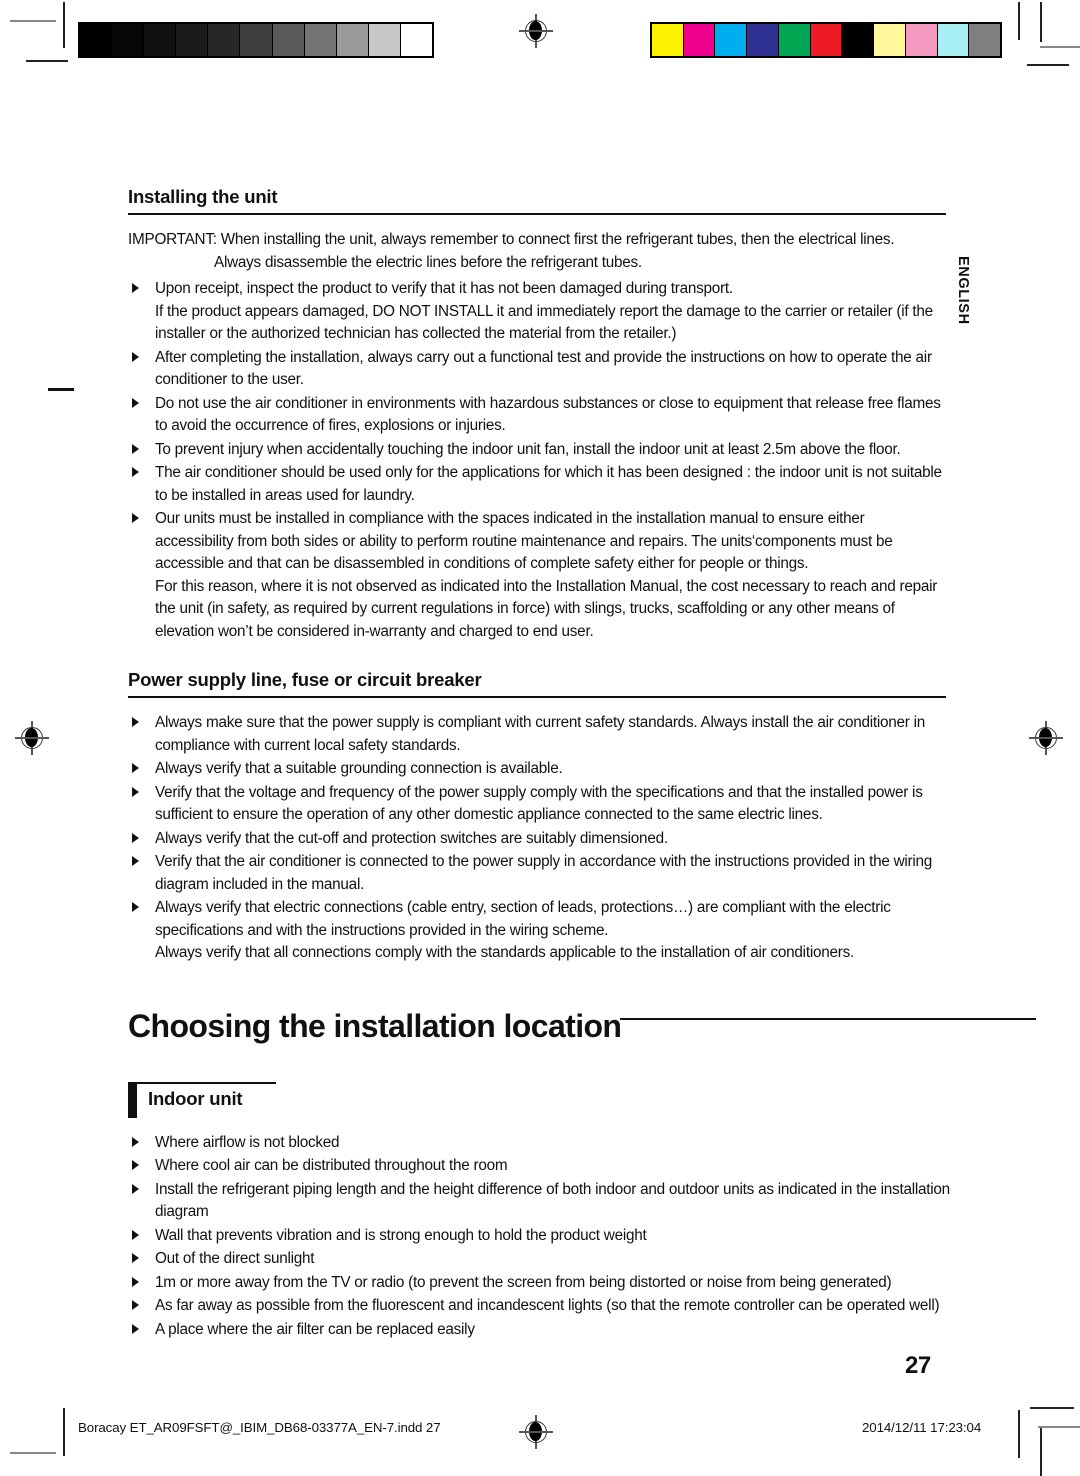 This screenshot has width=1080, height=1476. What do you see at coordinates (375, 1026) in the screenshot?
I see `chapter-title: Choosing the installation location` at bounding box center [375, 1026].